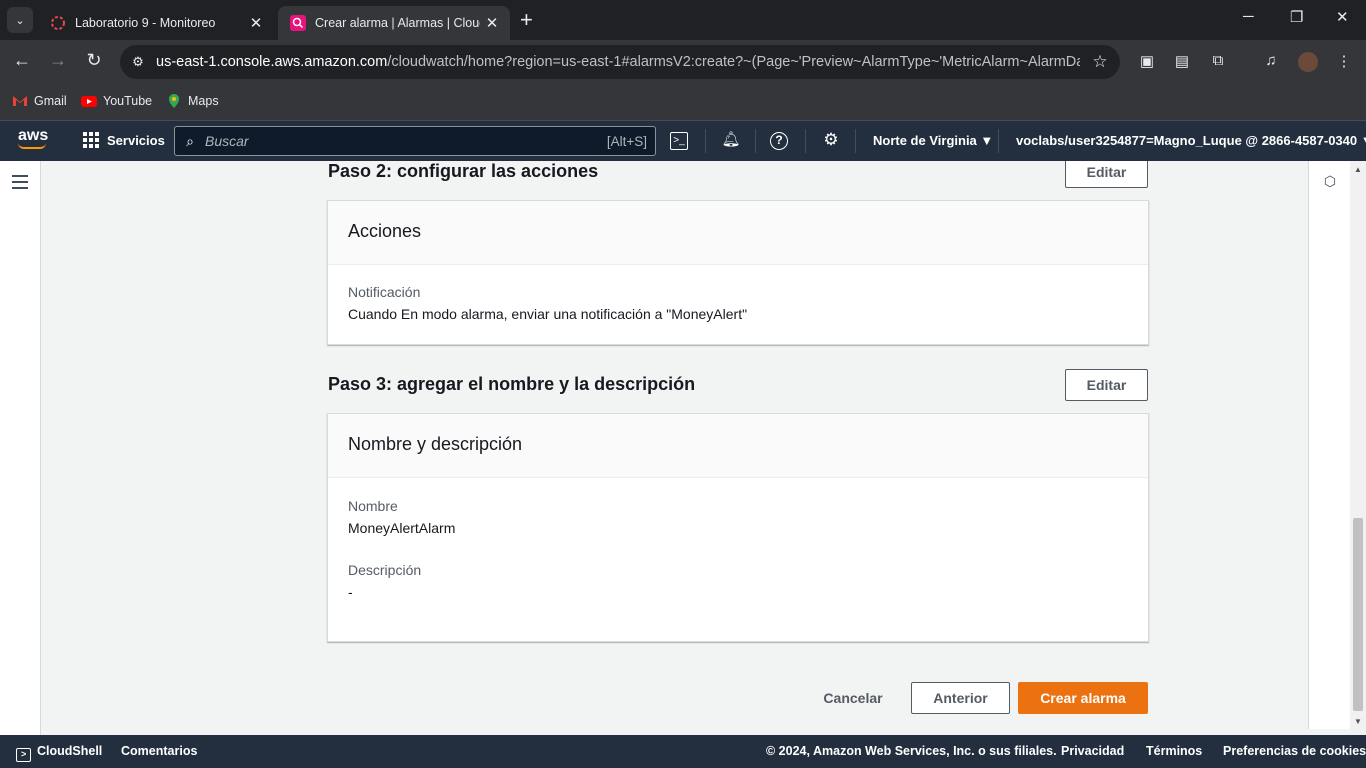  Describe the element at coordinates (116, 101) in the screenshot. I see `bookmark-youtube: YouTube` at that location.